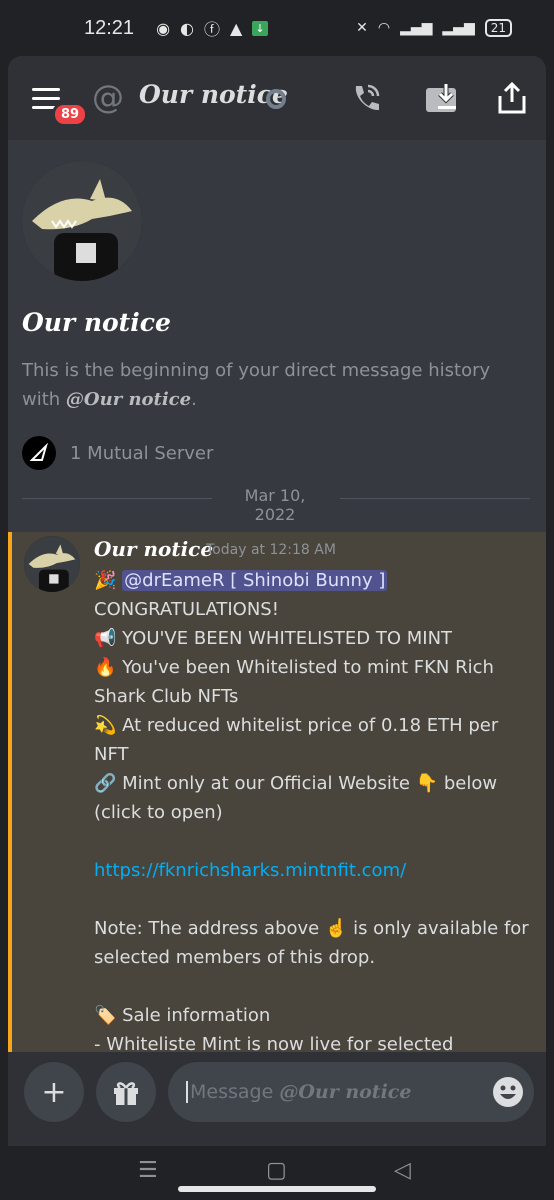  I want to click on recent-apps-icon: ☰, so click(148, 1170).